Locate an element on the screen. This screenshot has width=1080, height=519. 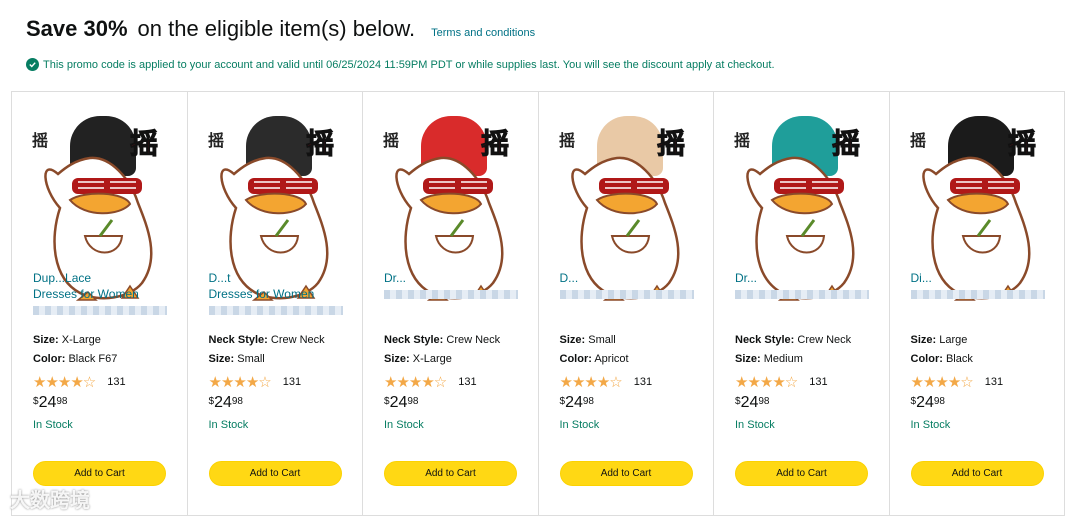
product-attributes: Size: Large Color: Black is located at coordinates (942, 350).